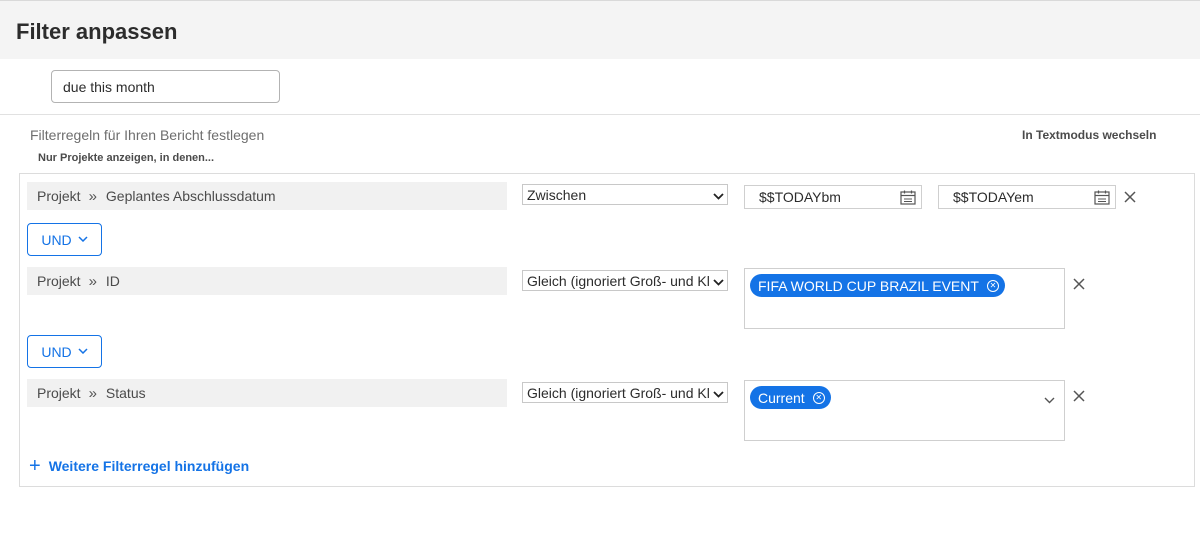  What do you see at coordinates (800, 197) in the screenshot?
I see `date-from-value: $$TODAYbm` at bounding box center [800, 197].